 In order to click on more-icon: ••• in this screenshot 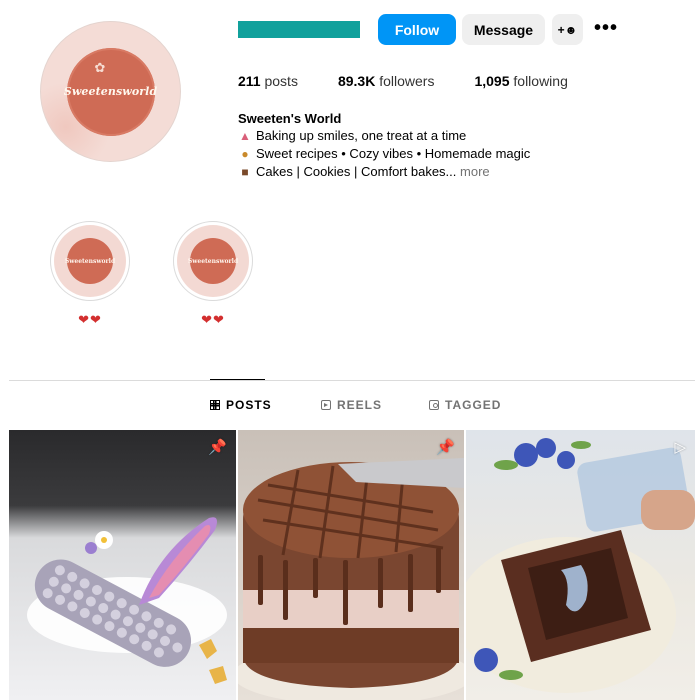, I will do `click(605, 28)`.